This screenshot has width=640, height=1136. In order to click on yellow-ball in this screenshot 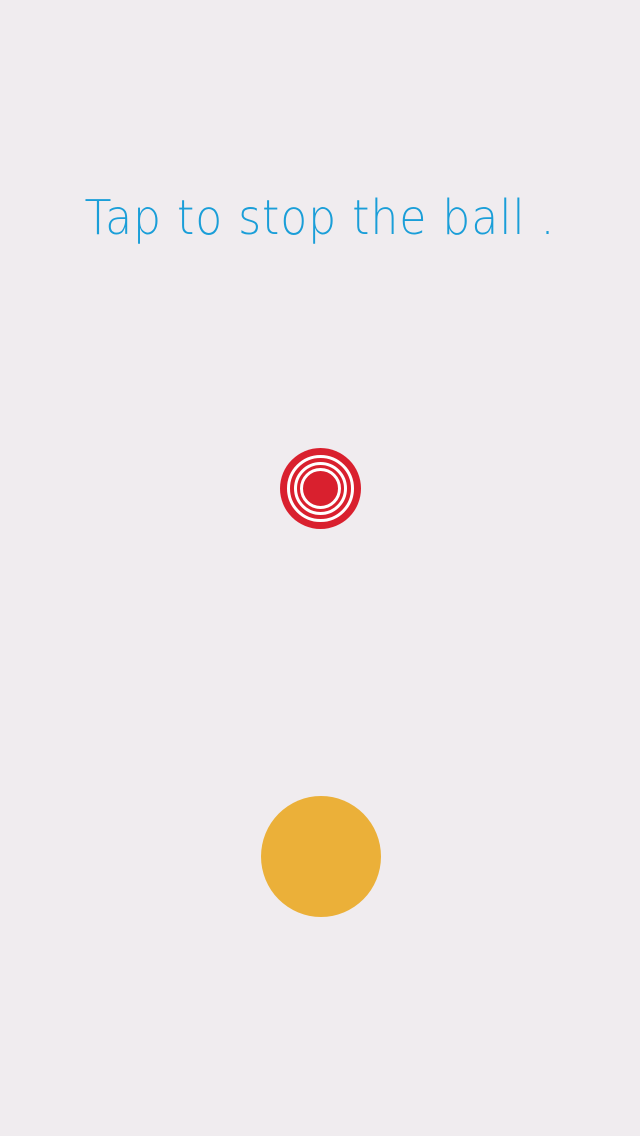, I will do `click(321, 856)`.